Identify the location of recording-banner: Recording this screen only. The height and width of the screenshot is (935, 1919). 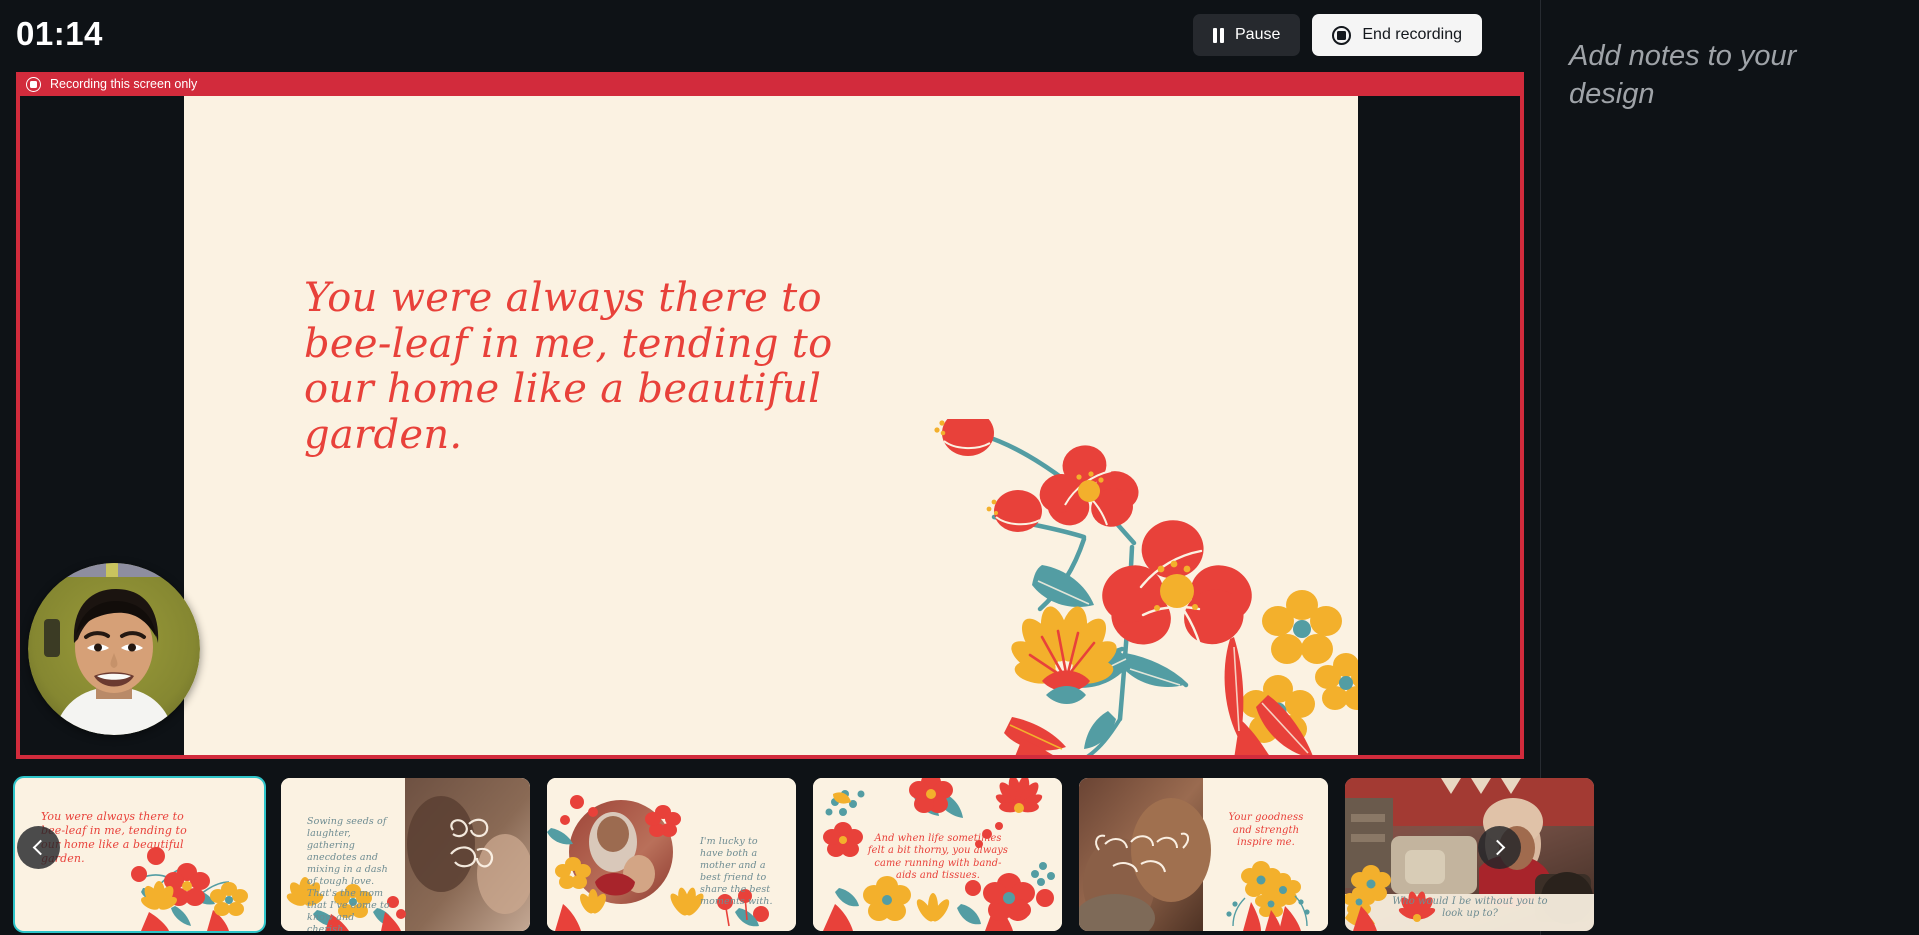
(770, 84).